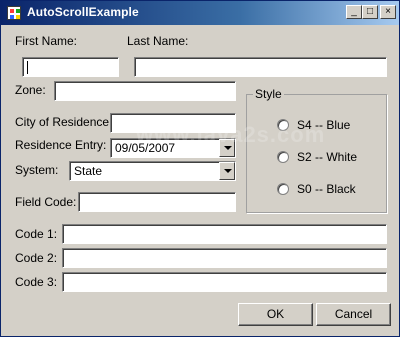  Describe the element at coordinates (46, 41) in the screenshot. I see `first-name-label: First Name:` at that location.